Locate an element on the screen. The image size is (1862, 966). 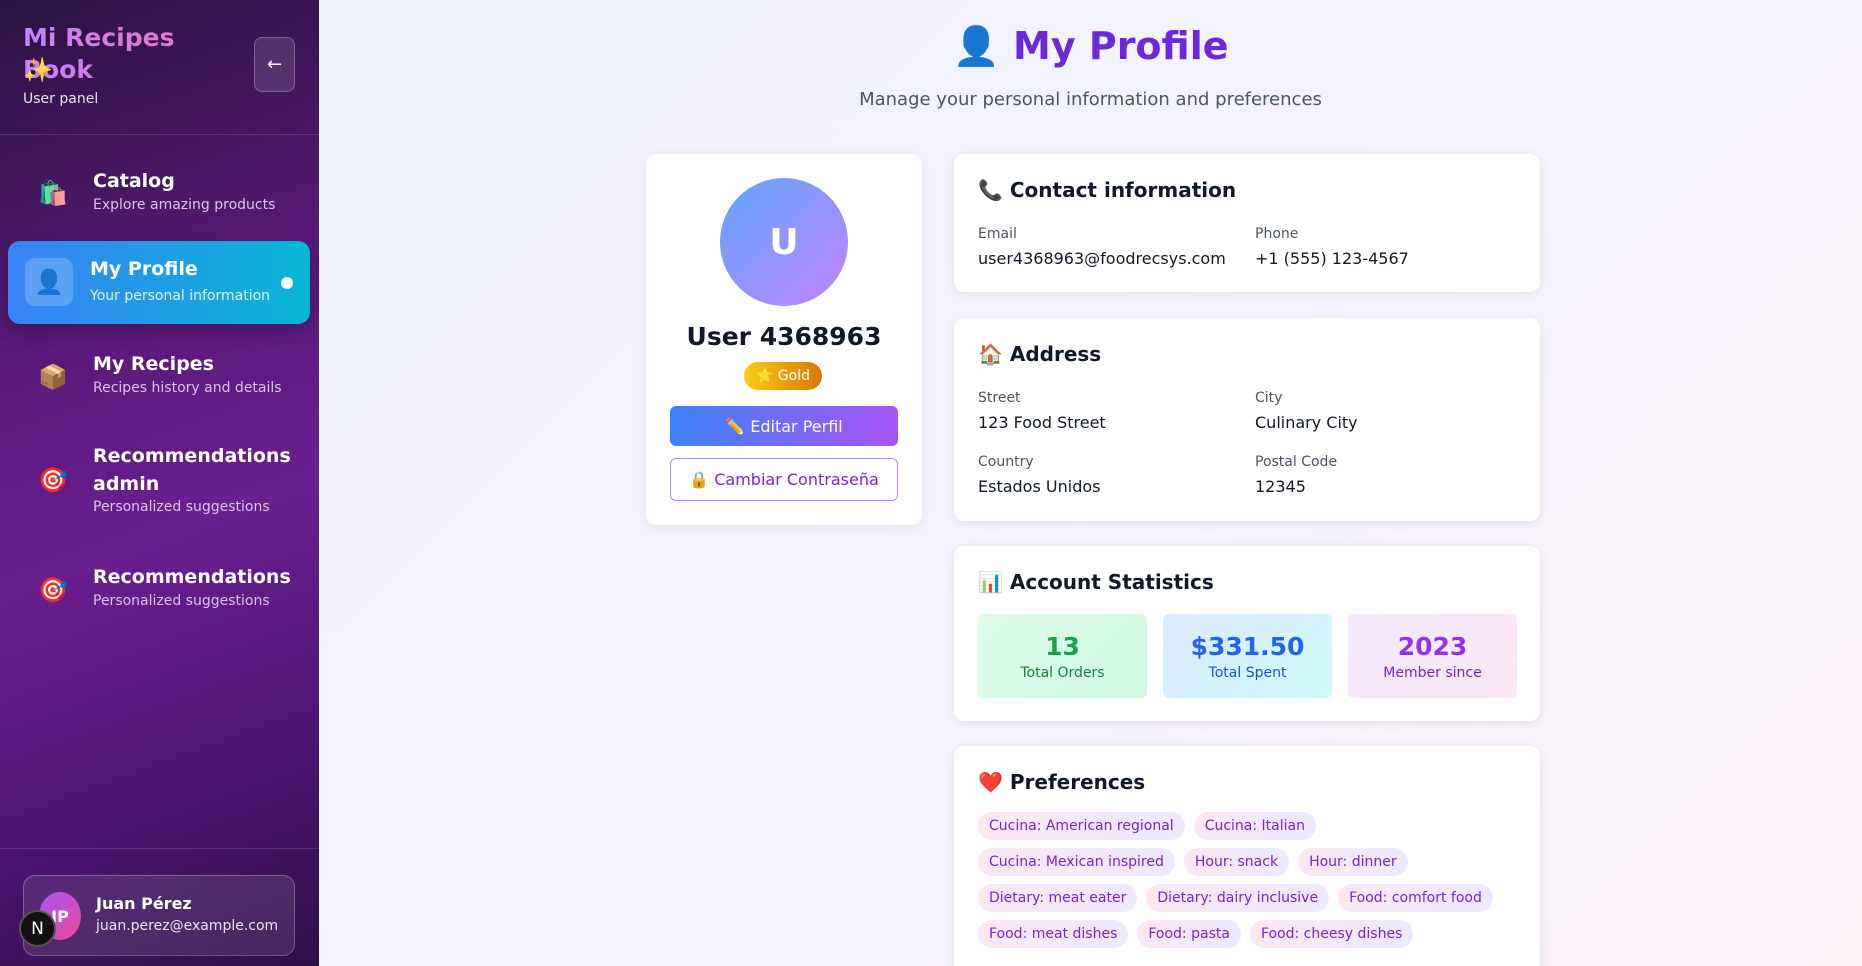
preference-tag: Dietary: dairy inclusive is located at coordinates (1238, 898).